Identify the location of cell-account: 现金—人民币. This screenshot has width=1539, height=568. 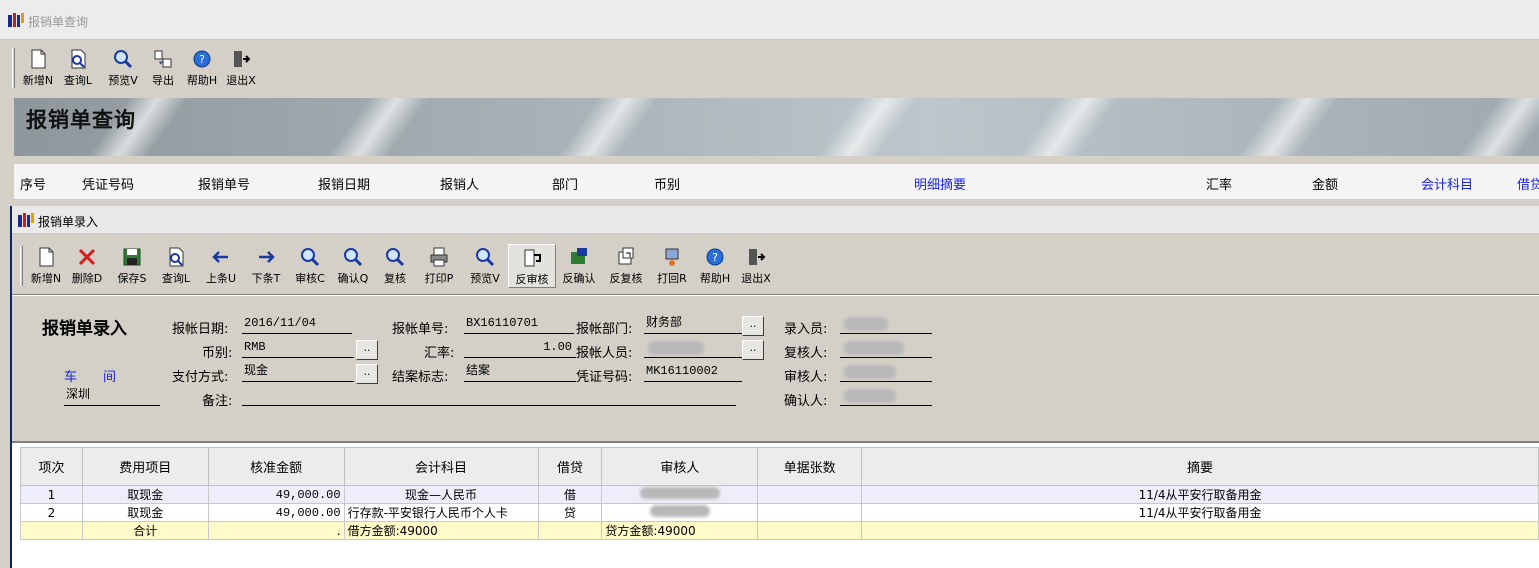
(441, 494).